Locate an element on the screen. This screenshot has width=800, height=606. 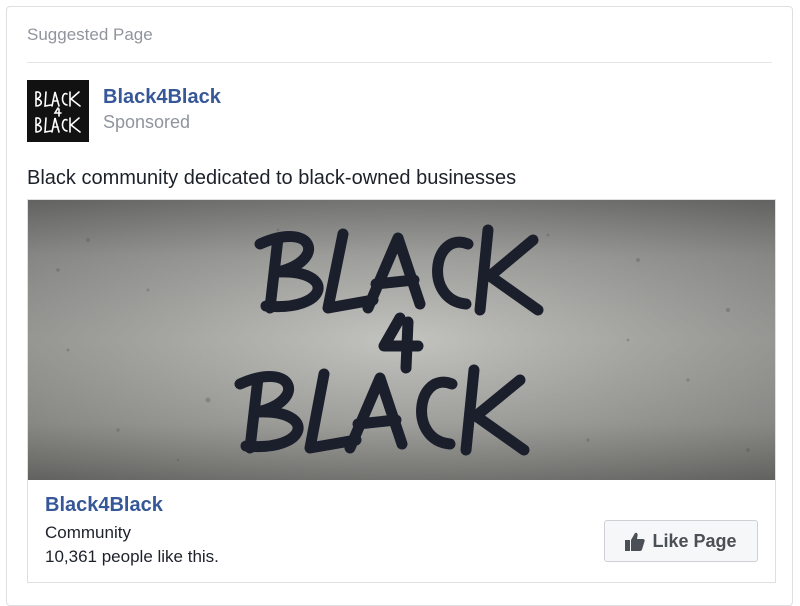
post-header: Black4Black Sponsored is located at coordinates (124, 112).